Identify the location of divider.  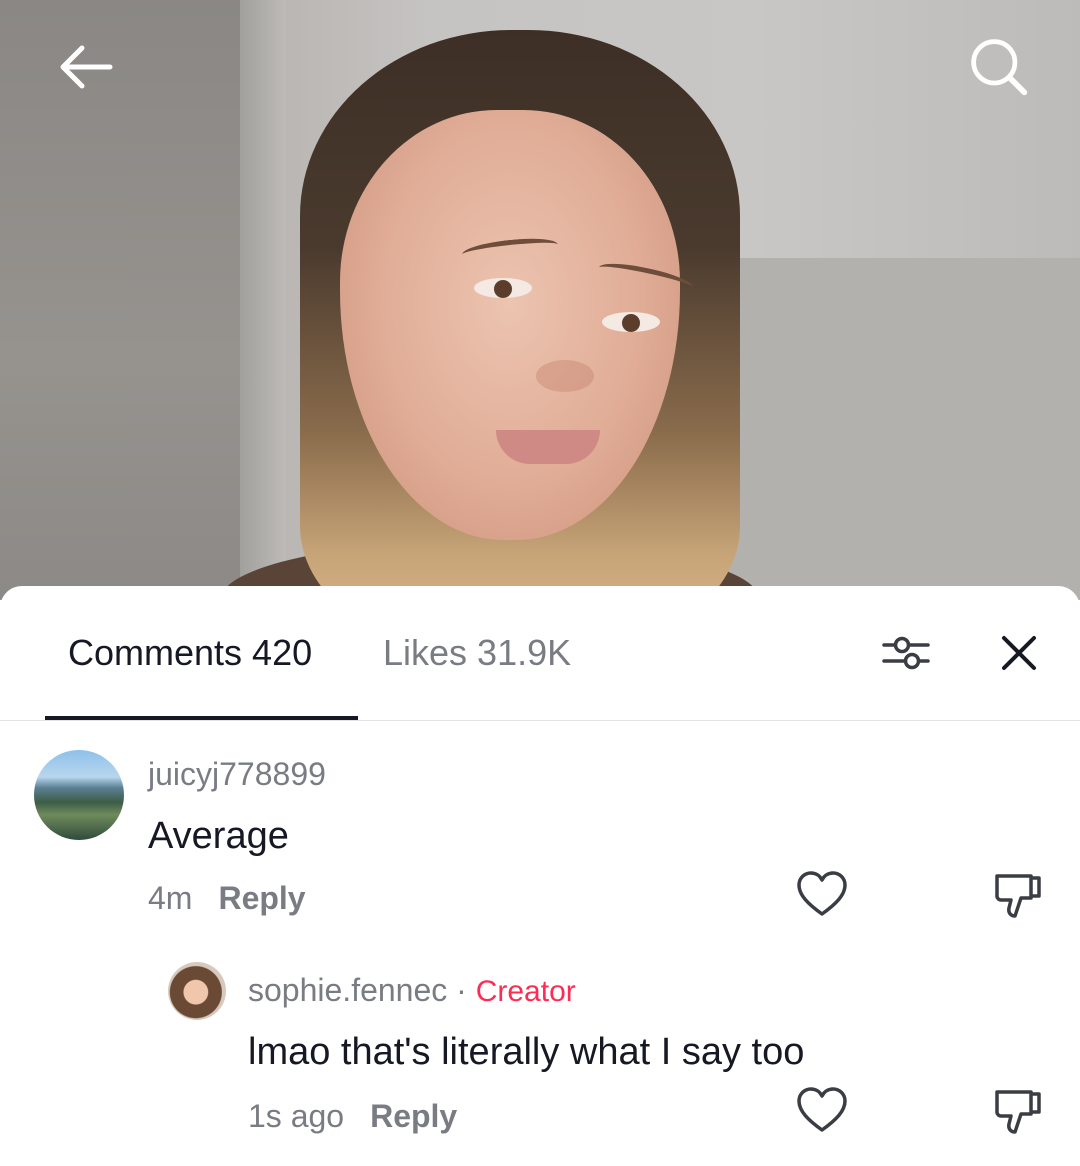
(540, 720).